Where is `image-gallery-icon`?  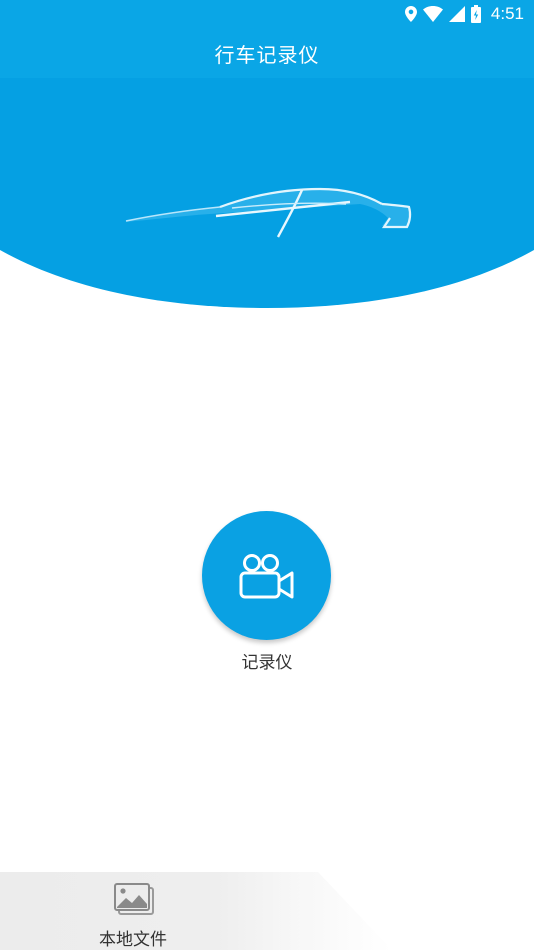
image-gallery-icon is located at coordinates (134, 899).